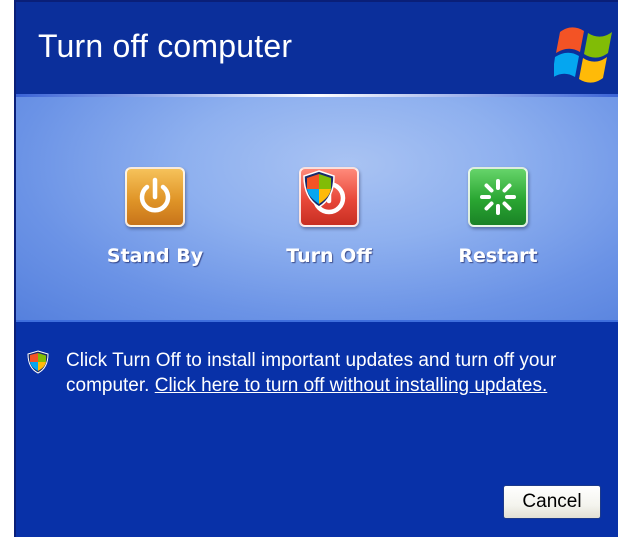 The image size is (618, 537). I want to click on restart-button, so click(498, 197).